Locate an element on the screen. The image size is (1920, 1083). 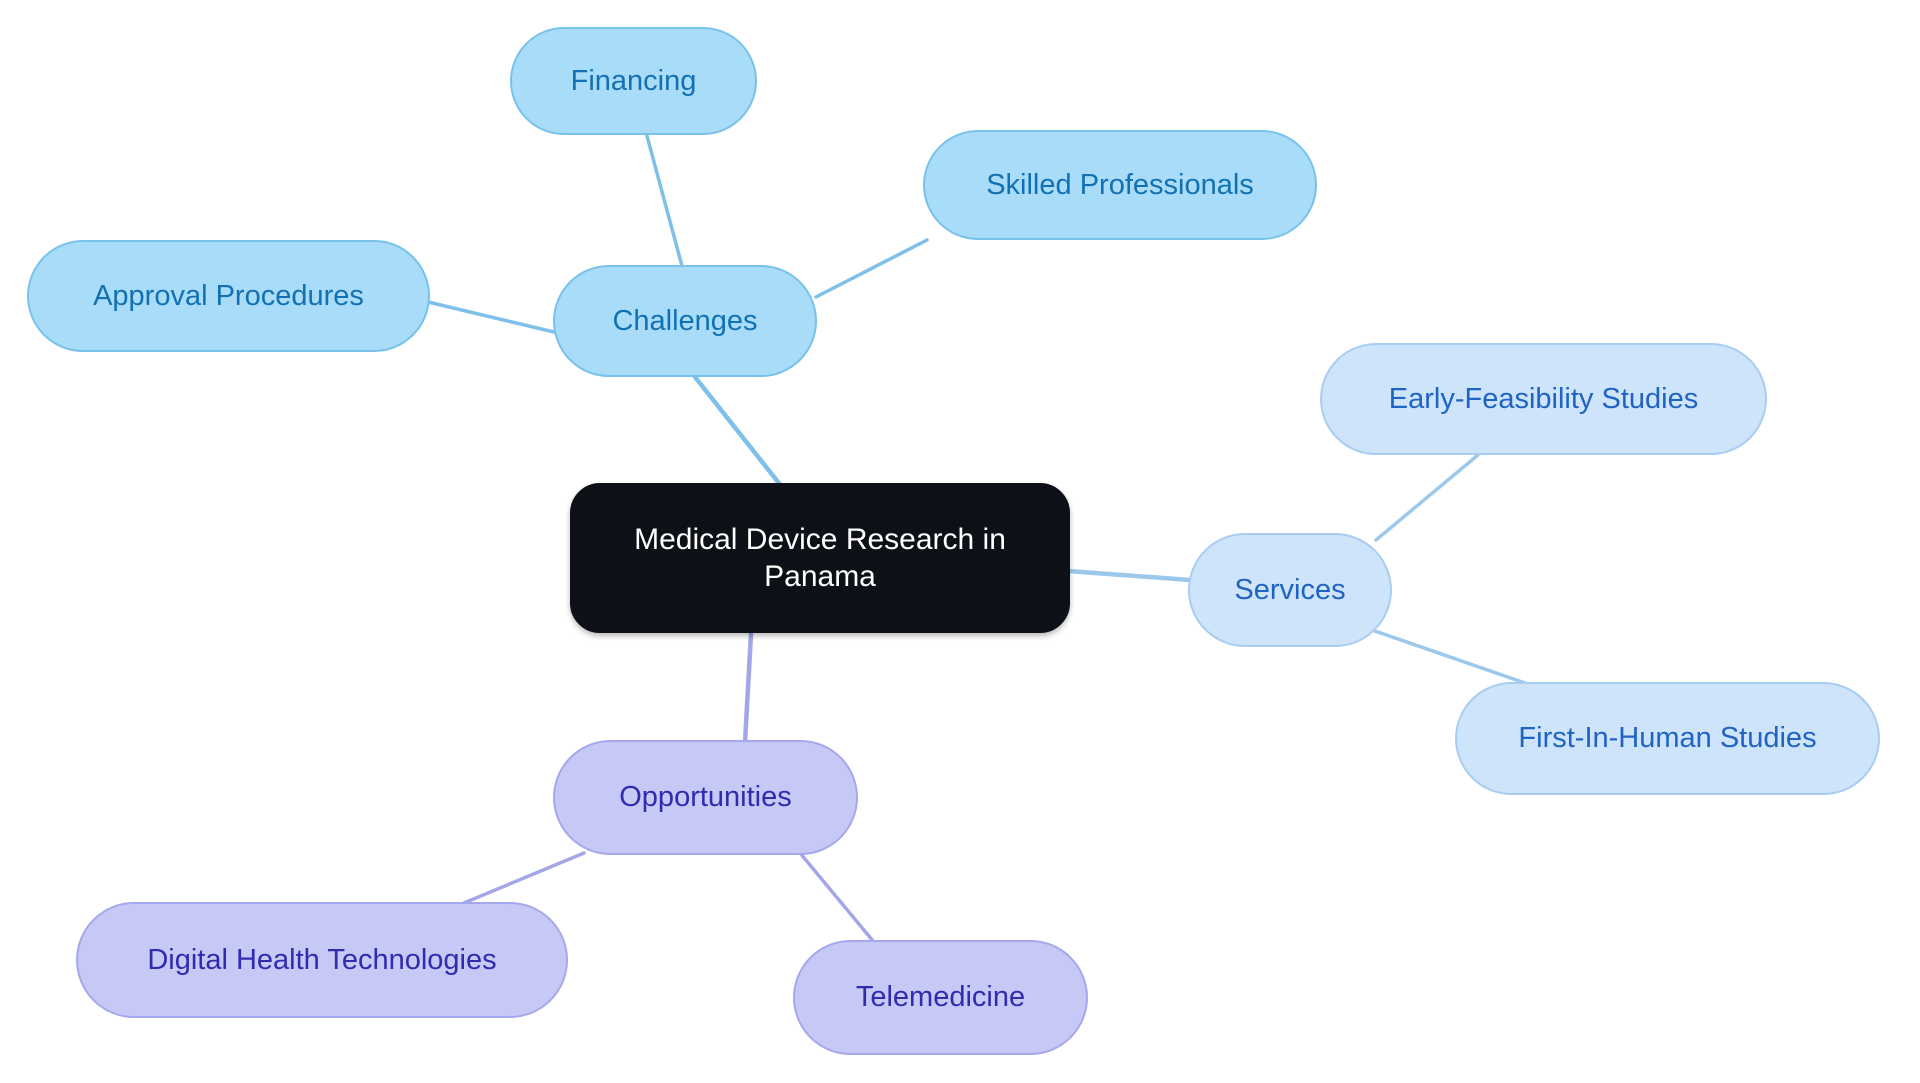
node-challenges: Challenges is located at coordinates (685, 321).